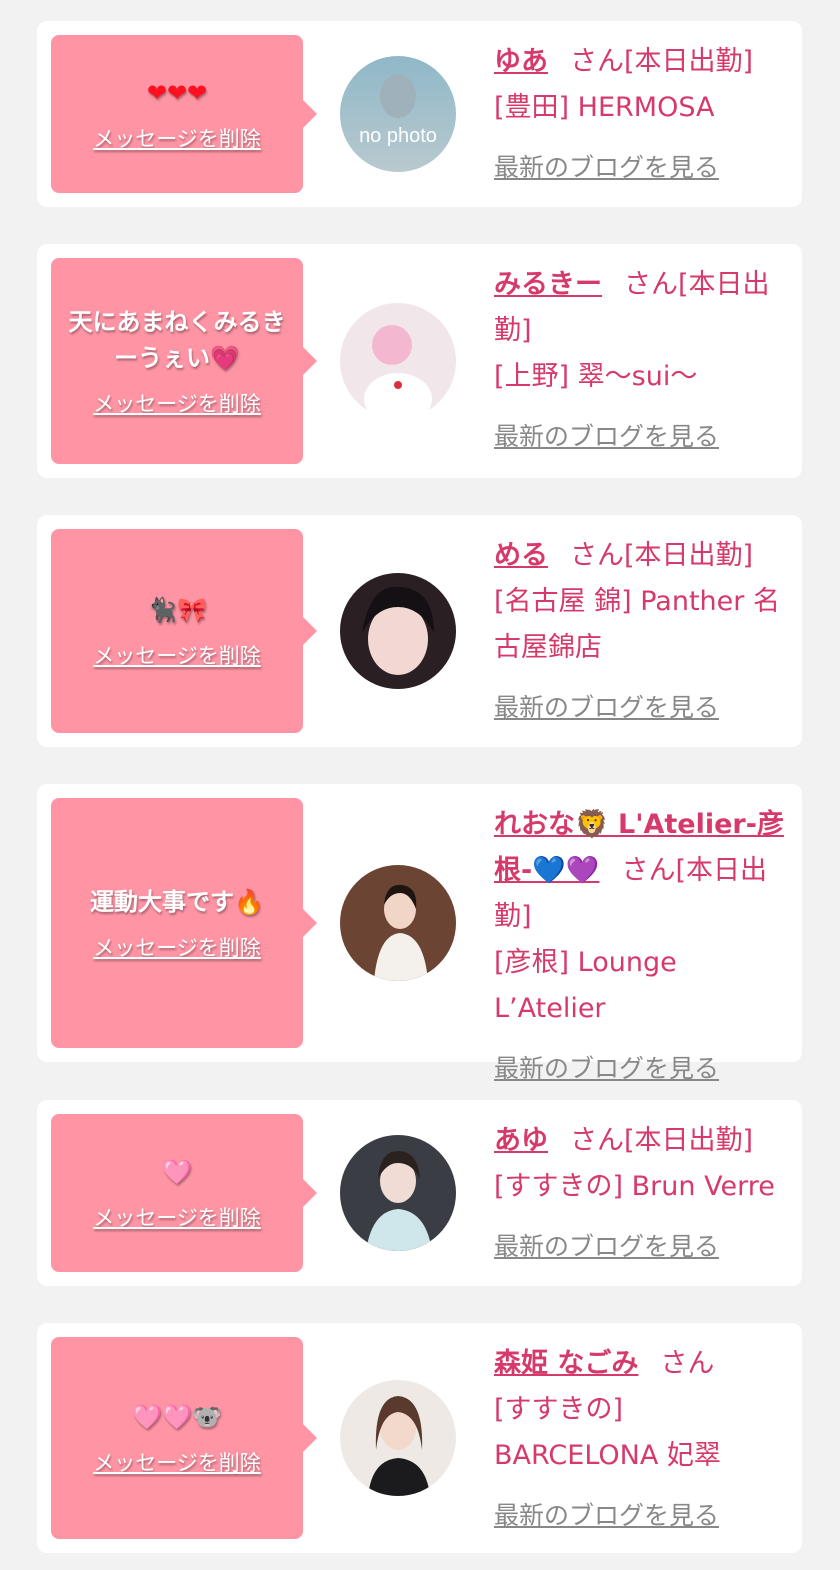 The image size is (840, 1570). What do you see at coordinates (398, 136) in the screenshot?
I see `avatar-placeholder-text: no photo` at bounding box center [398, 136].